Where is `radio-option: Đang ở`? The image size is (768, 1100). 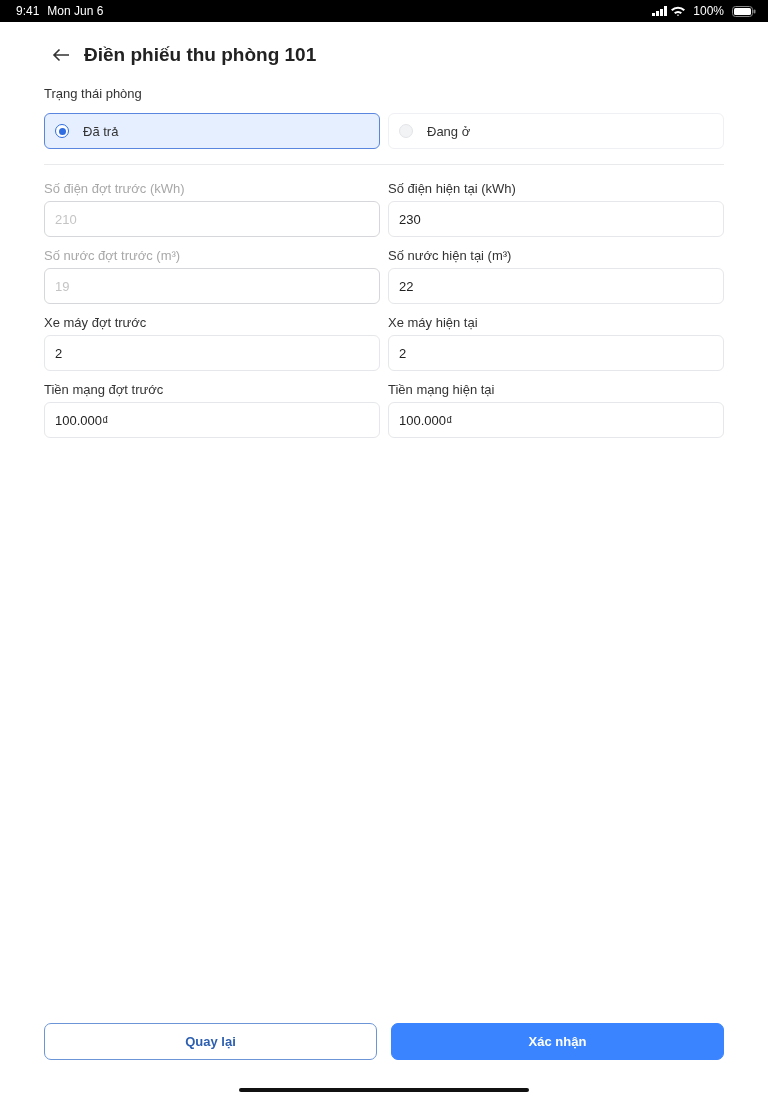
radio-option: Đang ở is located at coordinates (556, 131).